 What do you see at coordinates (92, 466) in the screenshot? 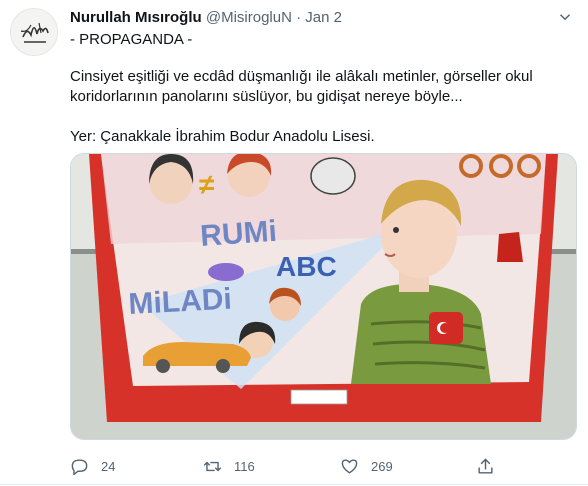
I see `reply-button: 24` at bounding box center [92, 466].